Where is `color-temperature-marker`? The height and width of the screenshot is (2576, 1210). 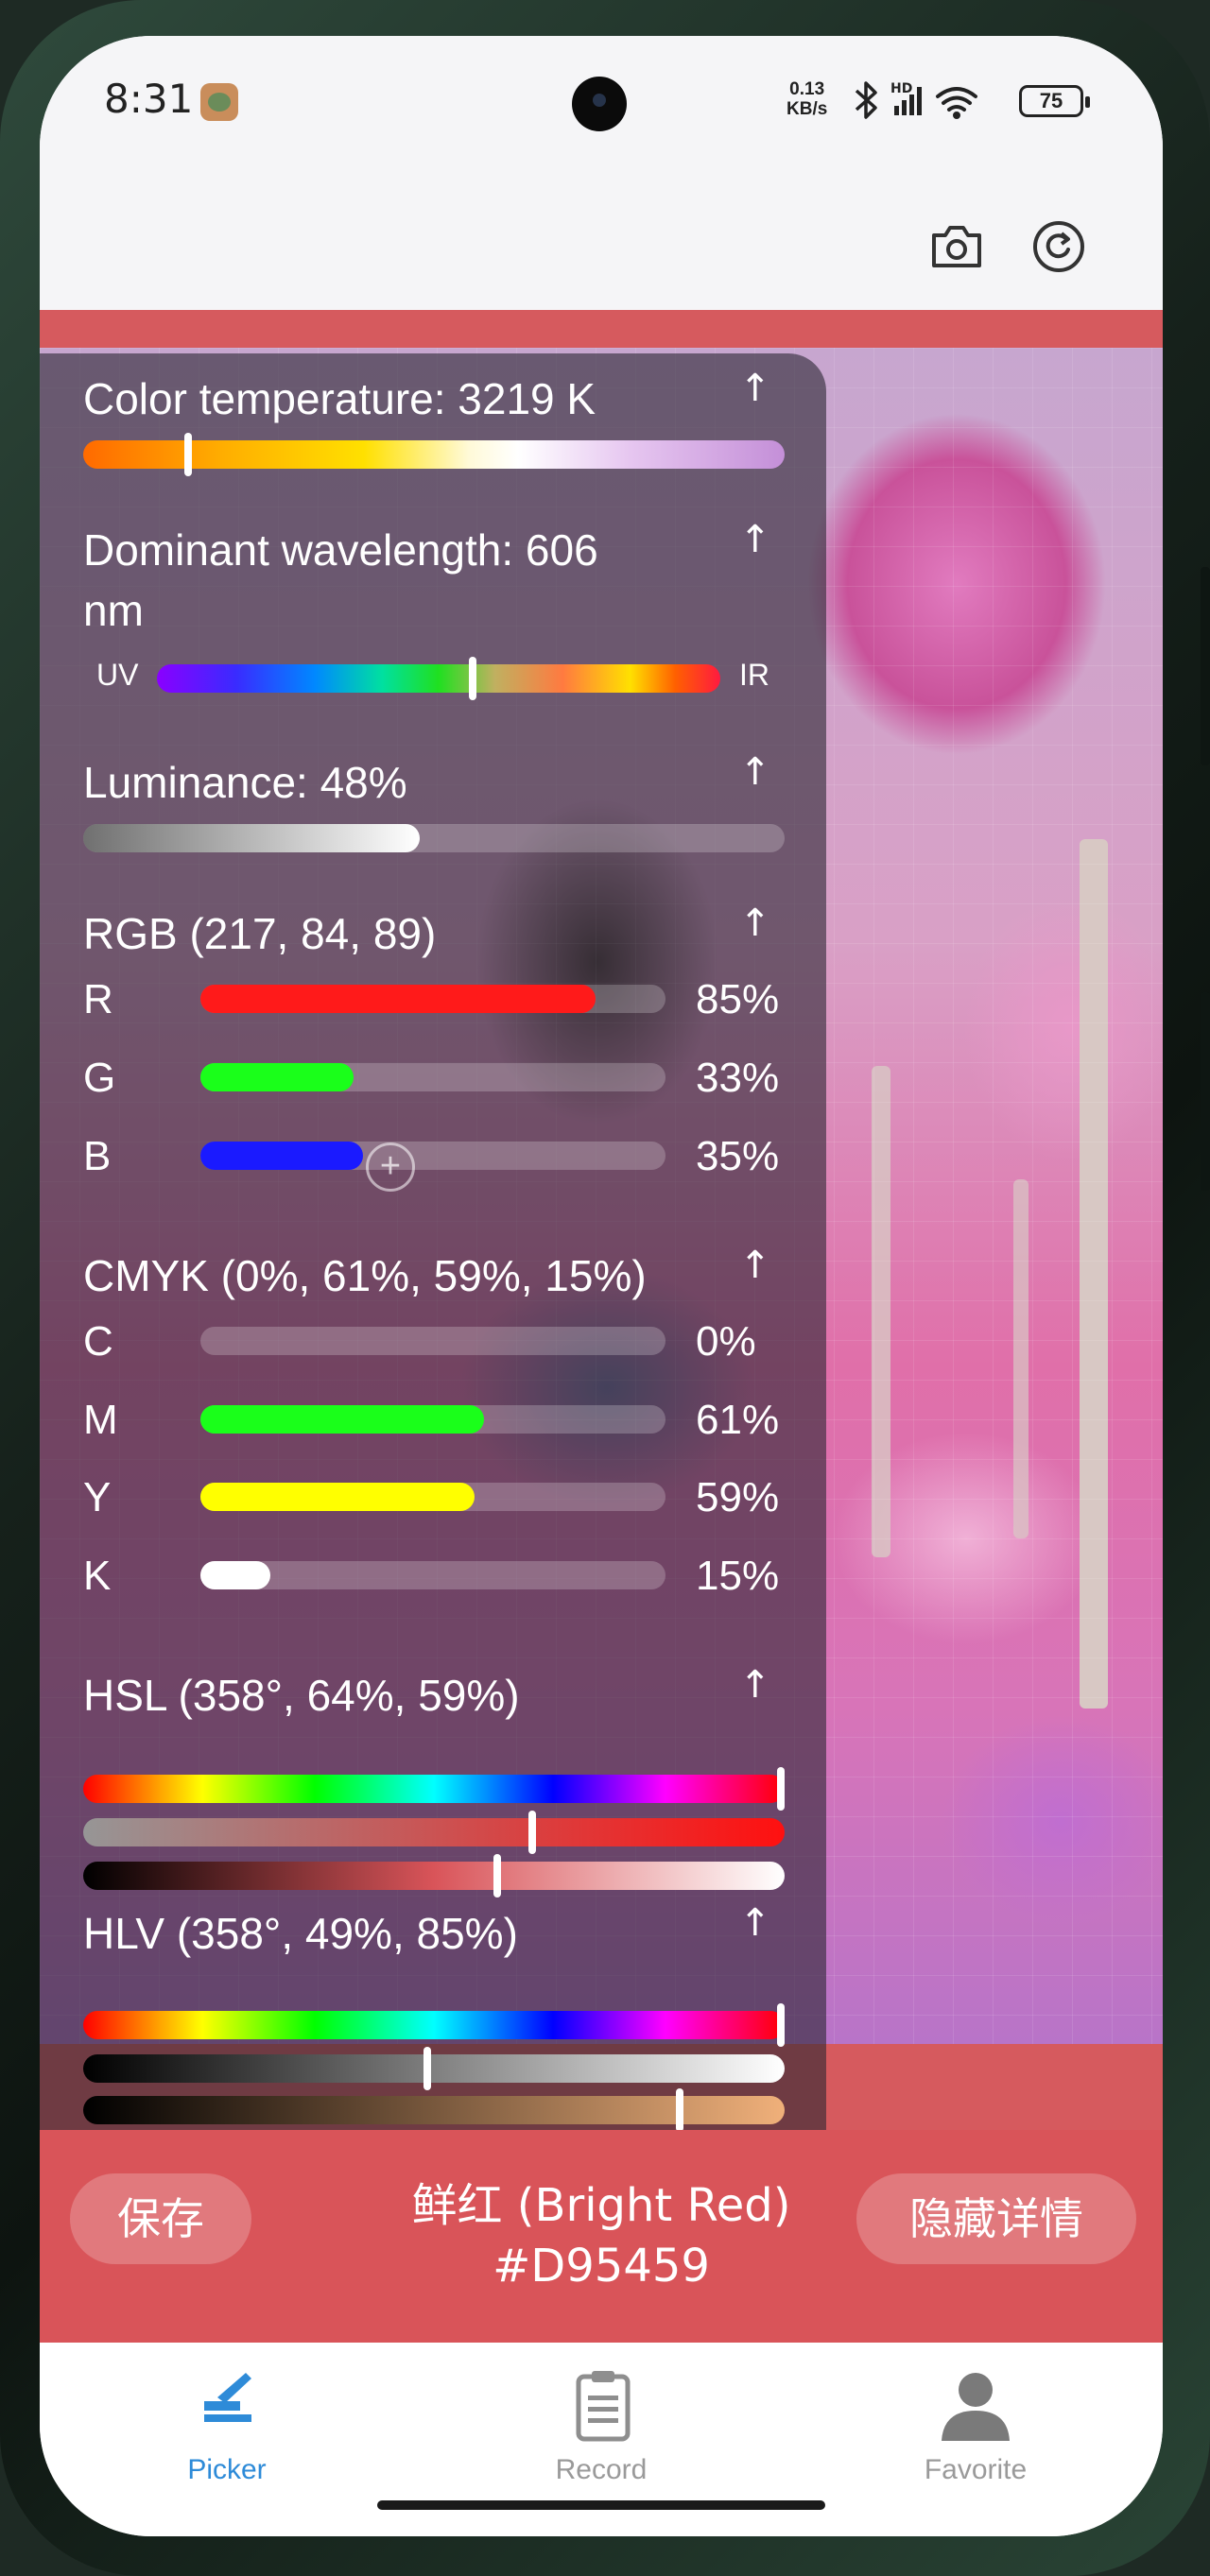 color-temperature-marker is located at coordinates (188, 454).